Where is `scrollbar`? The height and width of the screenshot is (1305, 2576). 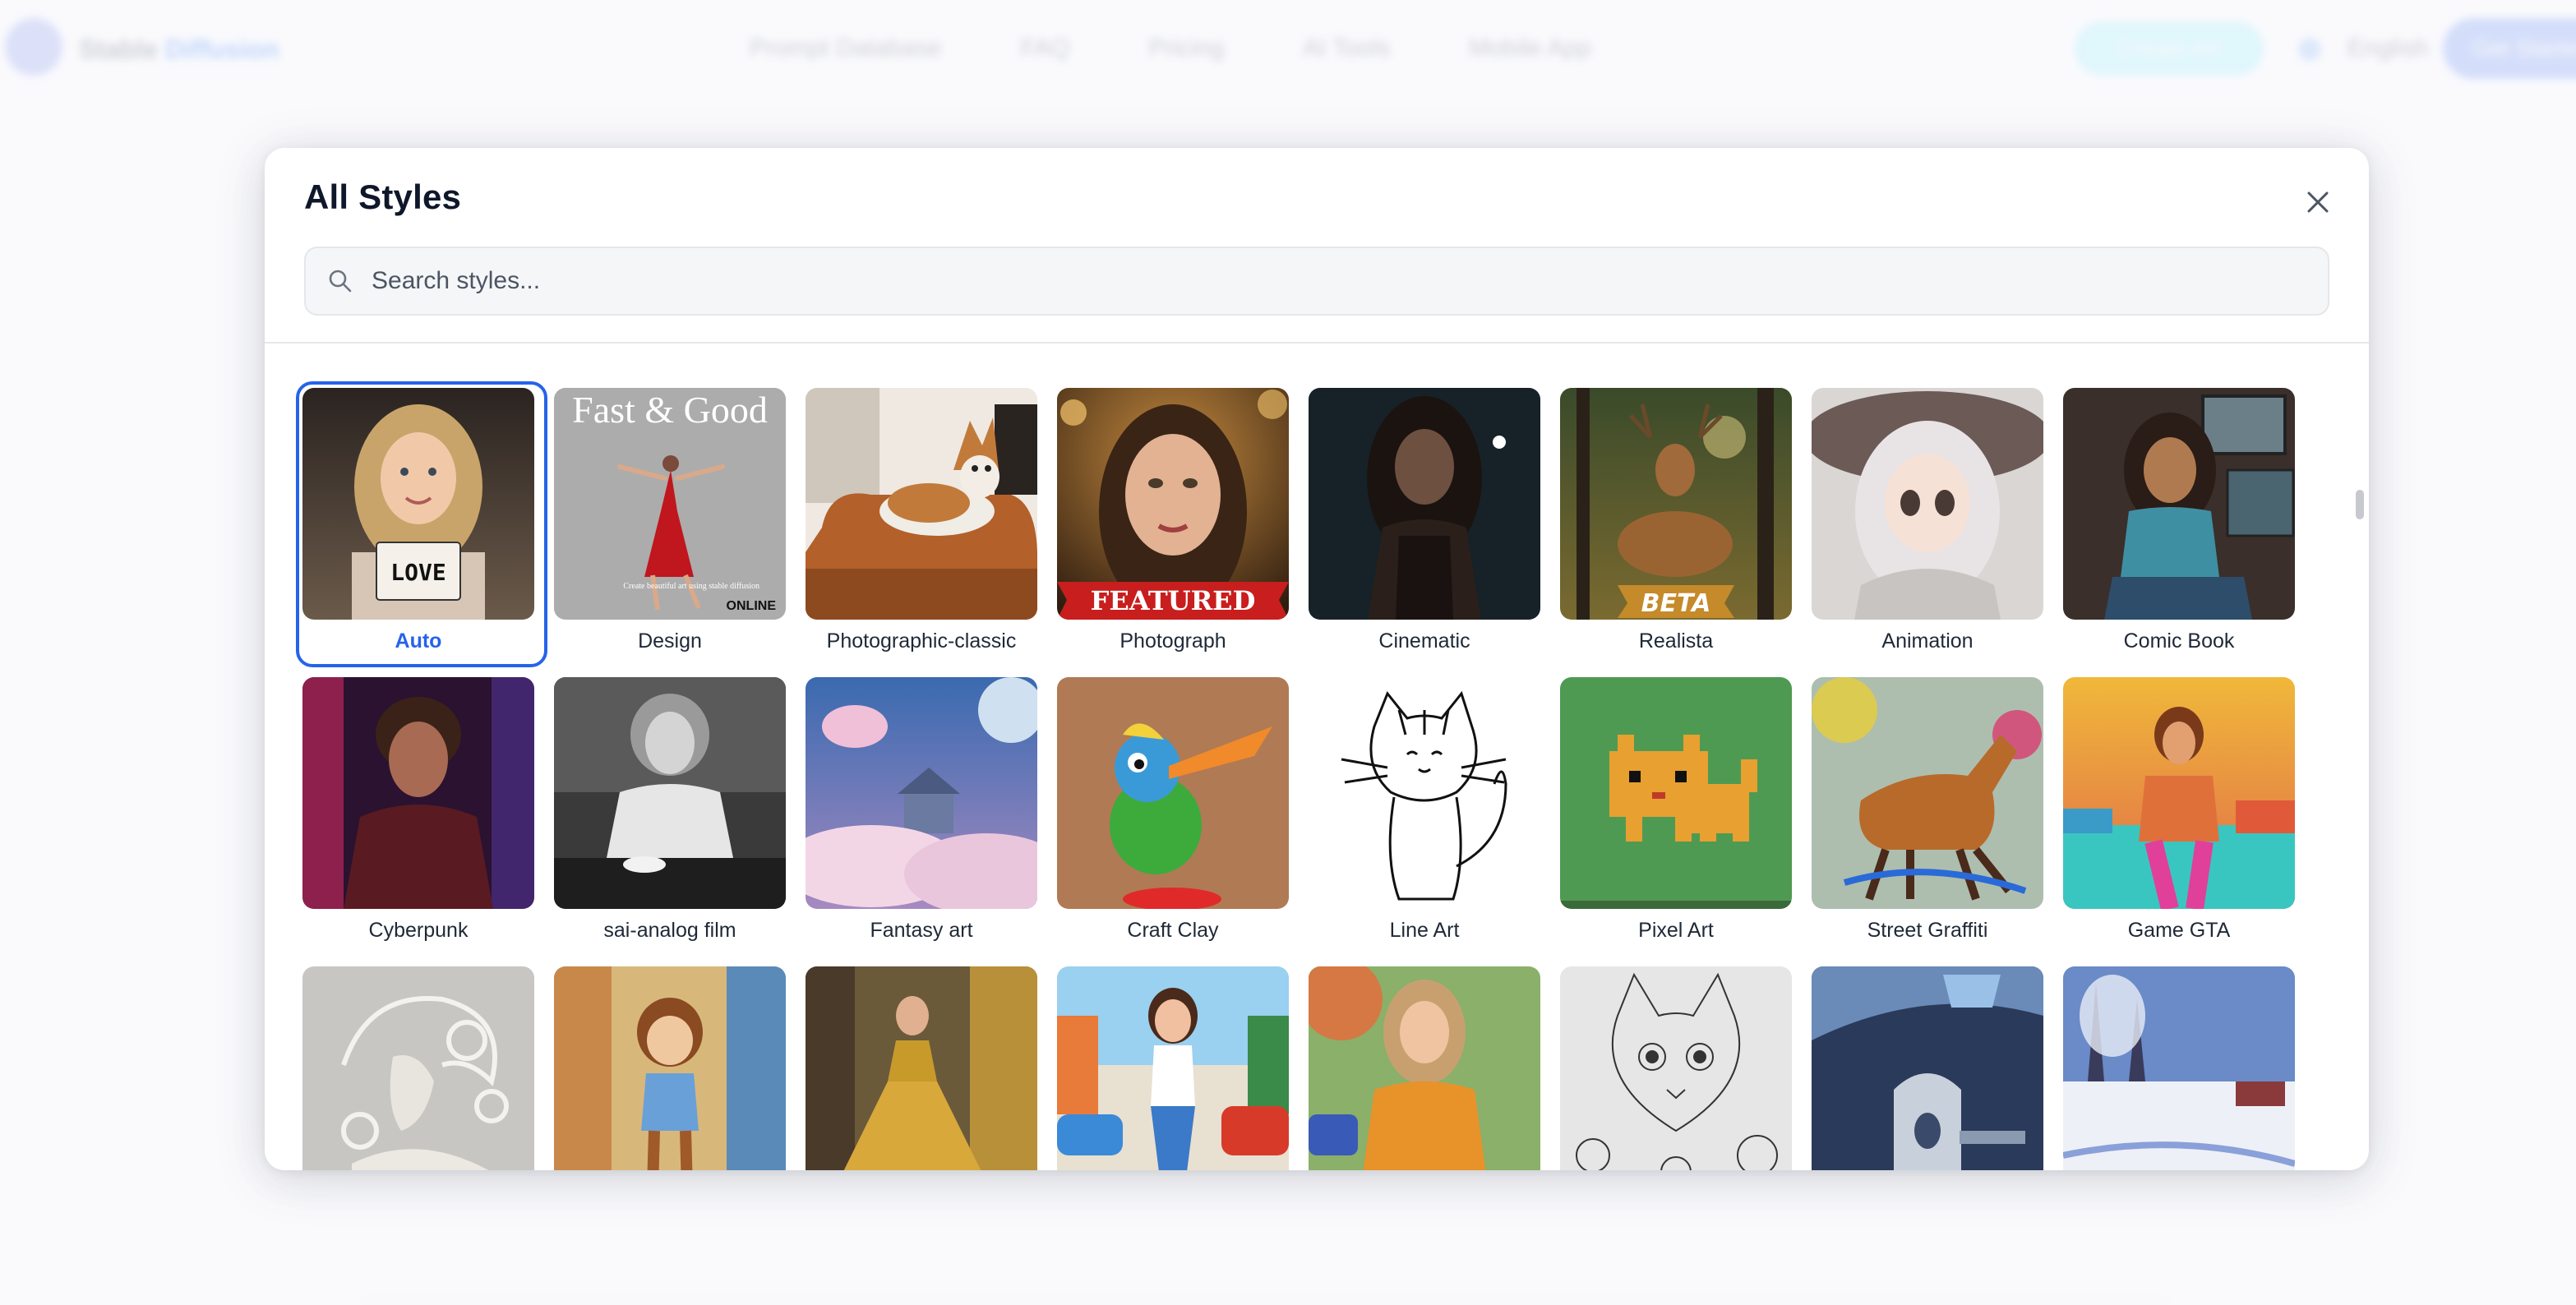
scrollbar is located at coordinates (2360, 757).